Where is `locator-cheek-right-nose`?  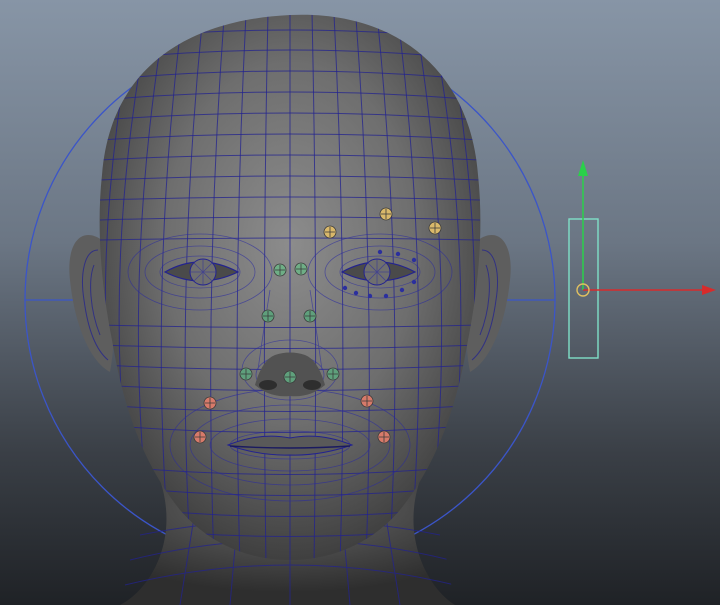 locator-cheek-right-nose is located at coordinates (333, 374).